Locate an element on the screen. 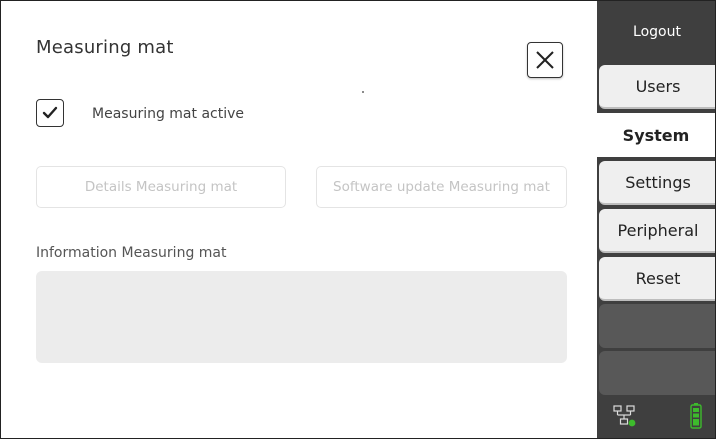 The width and height of the screenshot is (716, 439). close-button is located at coordinates (545, 60).